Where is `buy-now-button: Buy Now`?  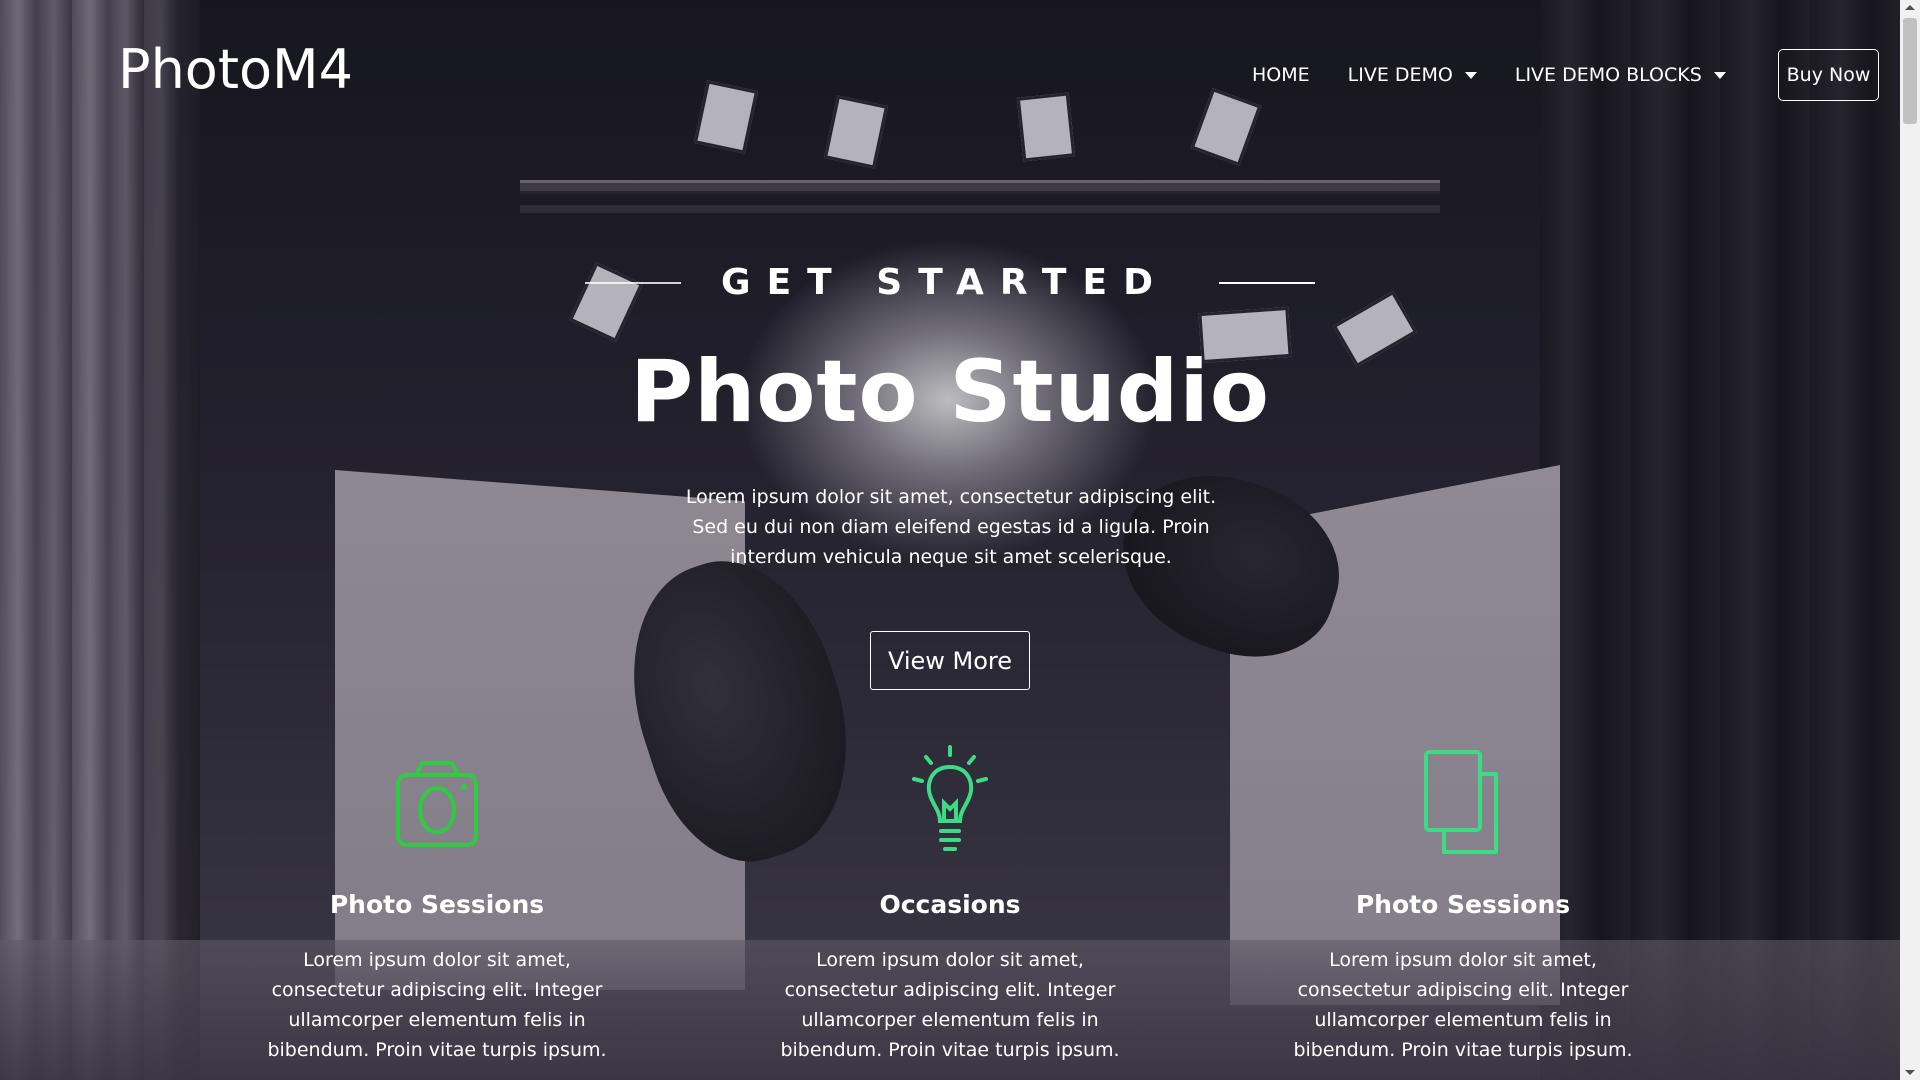
buy-now-button: Buy Now is located at coordinates (1828, 75).